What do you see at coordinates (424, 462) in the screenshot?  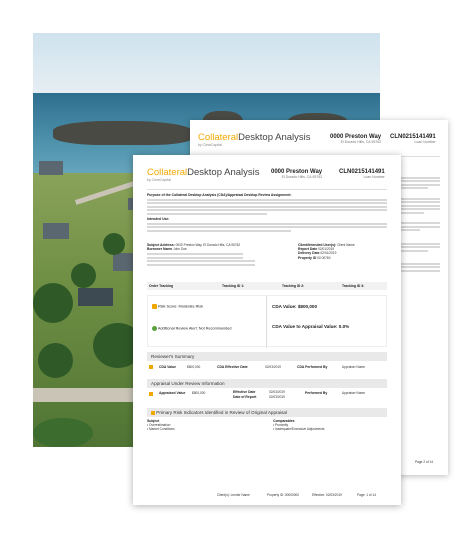 I see `page-number: Page 2 of 14` at bounding box center [424, 462].